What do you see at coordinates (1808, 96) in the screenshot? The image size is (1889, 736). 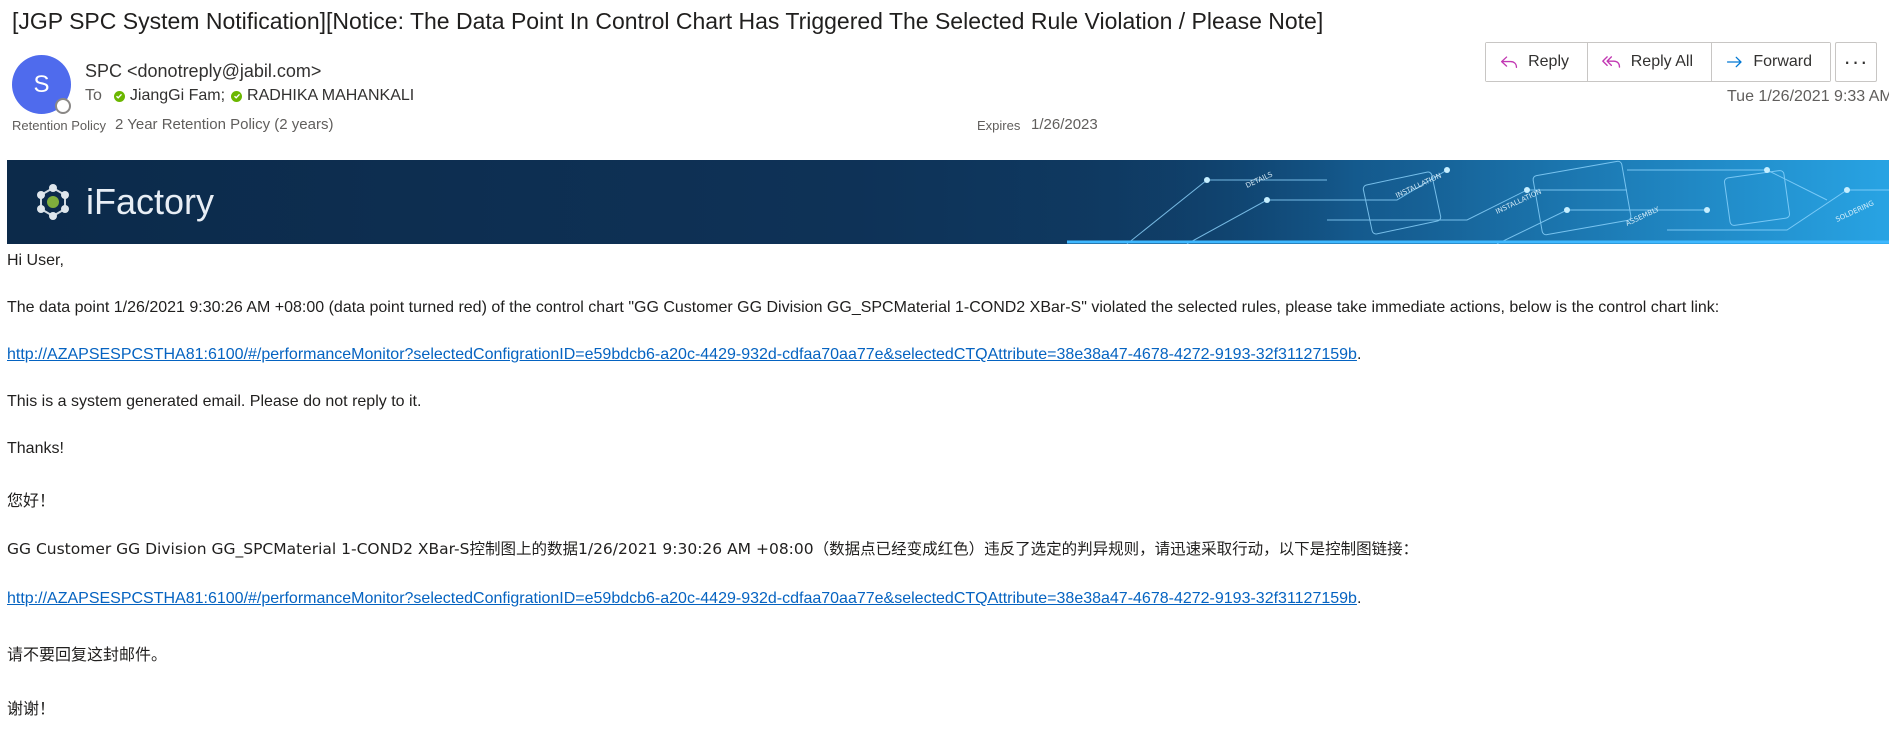 I see `received-date: Tue 1/26/2021 9:33 AM` at bounding box center [1808, 96].